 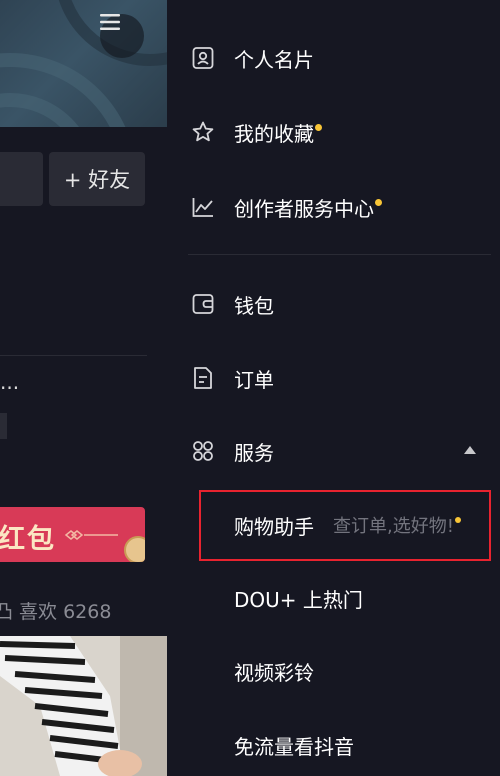 What do you see at coordinates (254, 379) in the screenshot?
I see `menu-item-label: 订单` at bounding box center [254, 379].